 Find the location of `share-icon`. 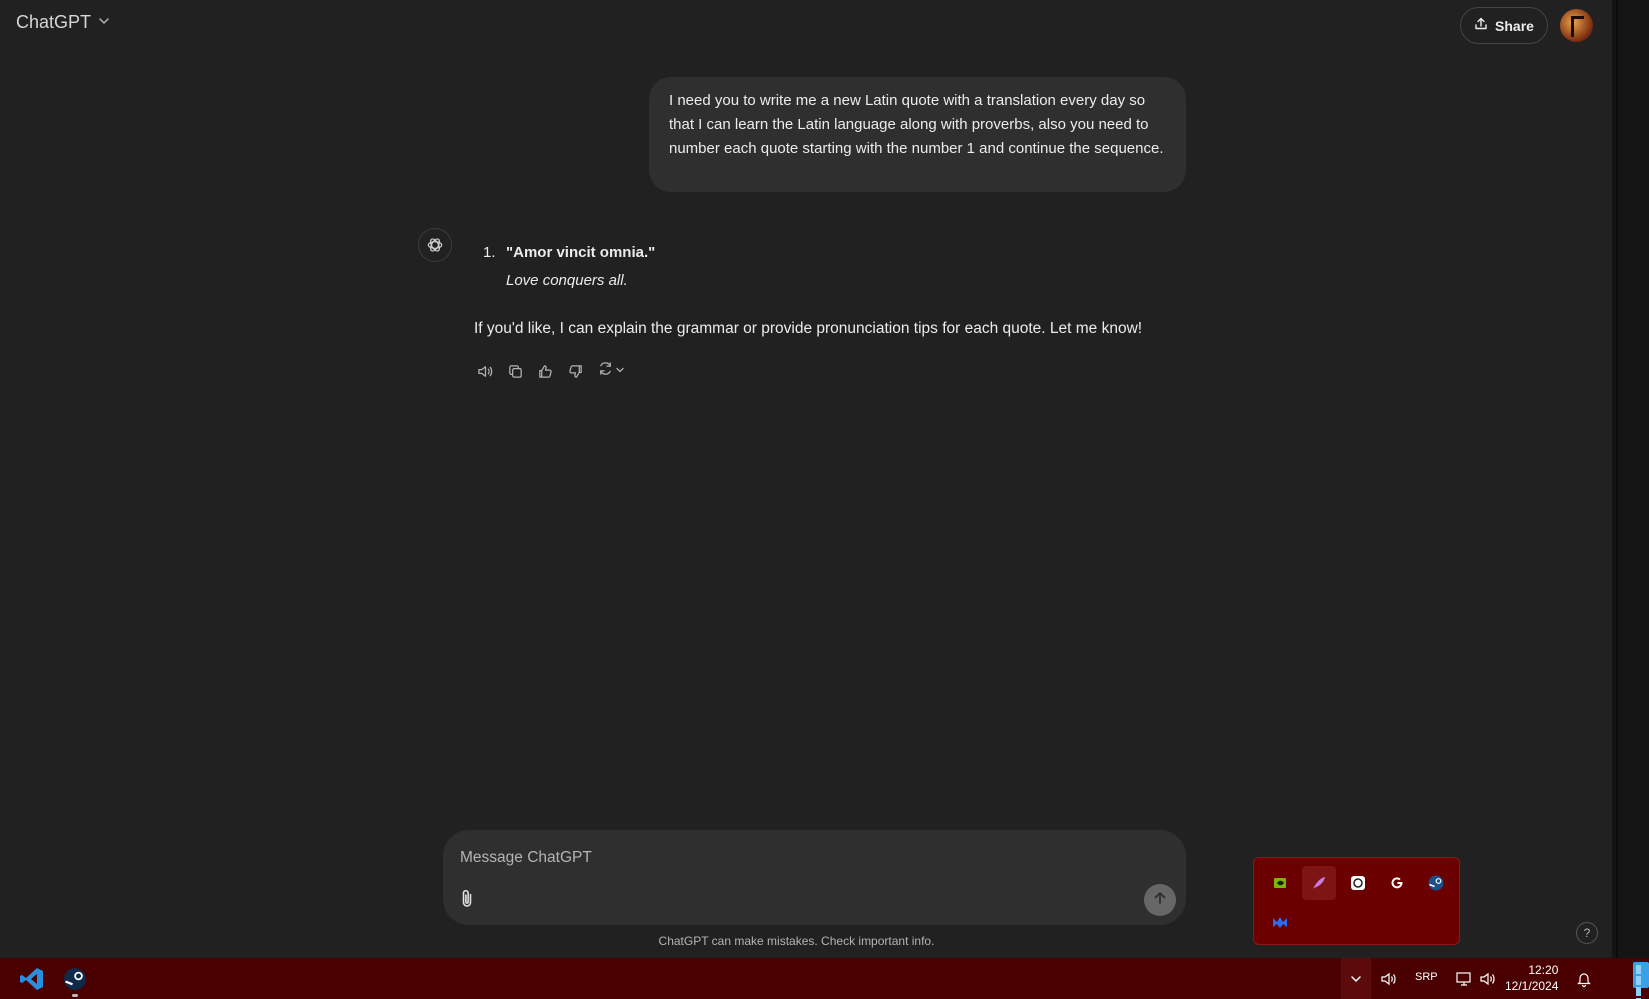

share-icon is located at coordinates (1481, 25).